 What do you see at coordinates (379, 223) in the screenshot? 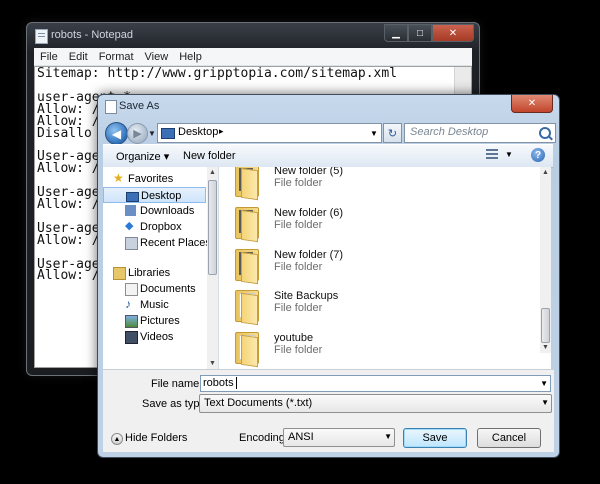
I see `list-item: New folder (6) File folder` at bounding box center [379, 223].